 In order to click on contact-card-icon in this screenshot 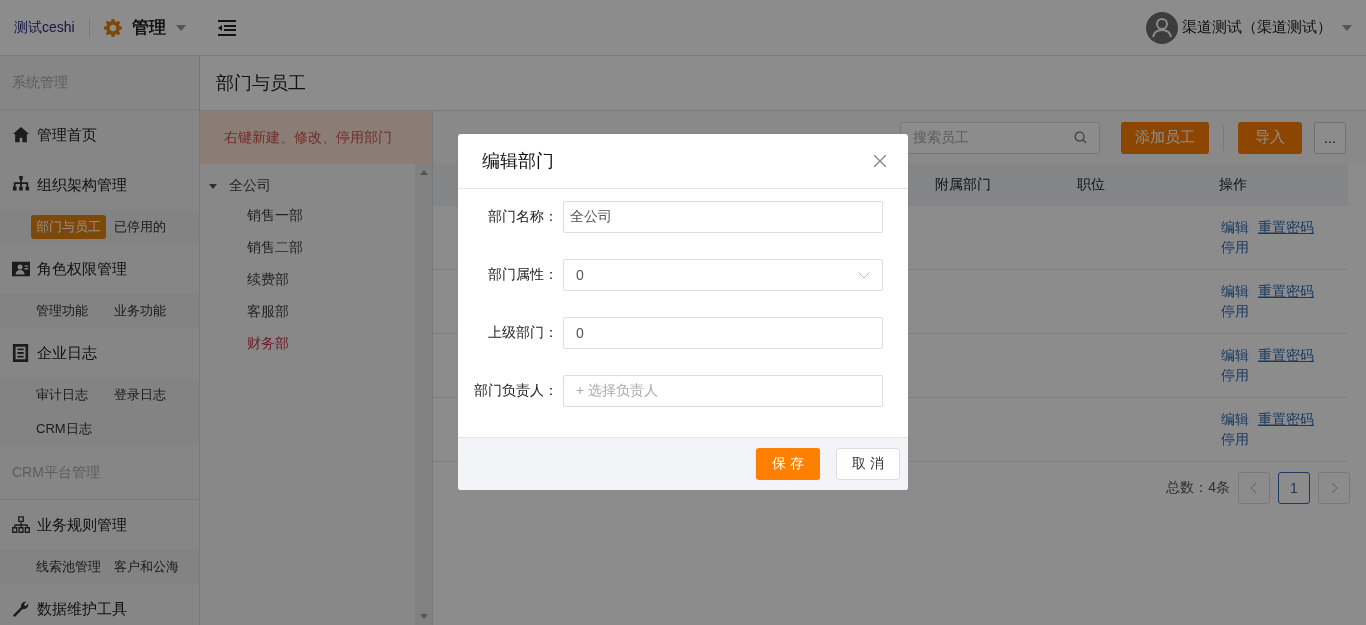, I will do `click(21, 269)`.